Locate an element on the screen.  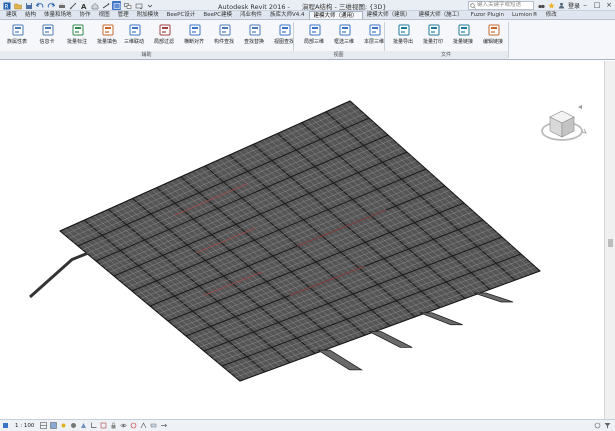
left-corridor is located at coordinates (58, 275).